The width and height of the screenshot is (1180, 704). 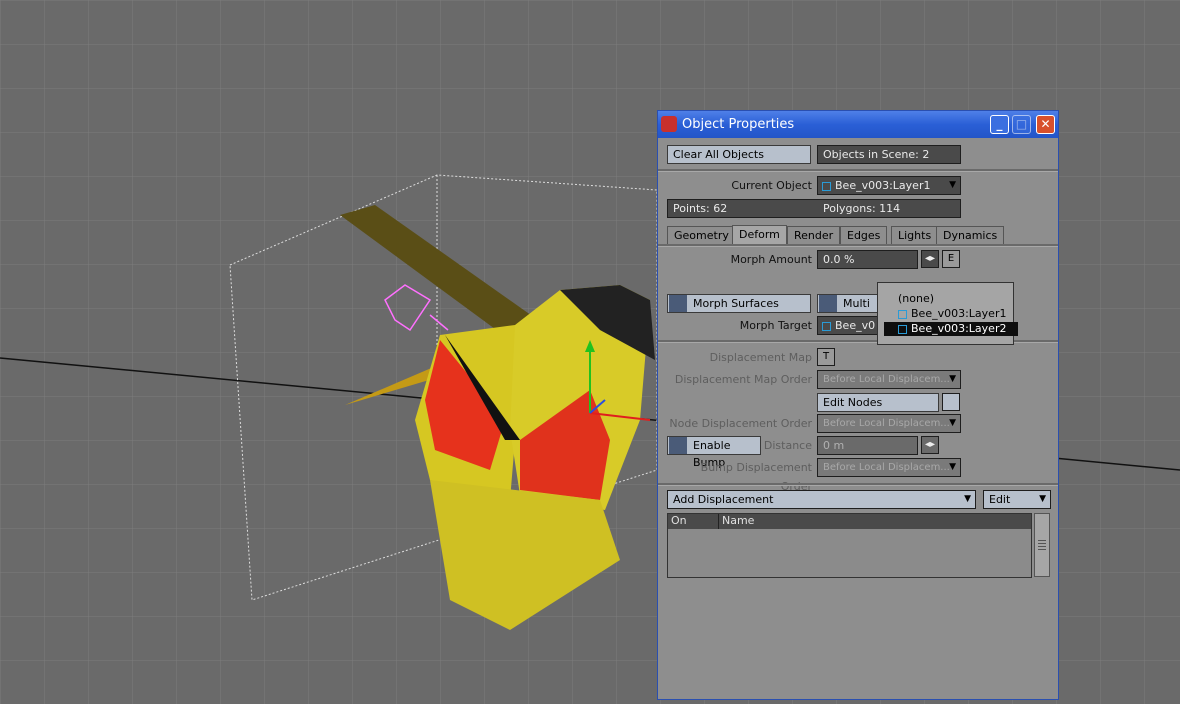 I want to click on popup-item-layer1-label: Bee_v003:Layer1, so click(x=959, y=313).